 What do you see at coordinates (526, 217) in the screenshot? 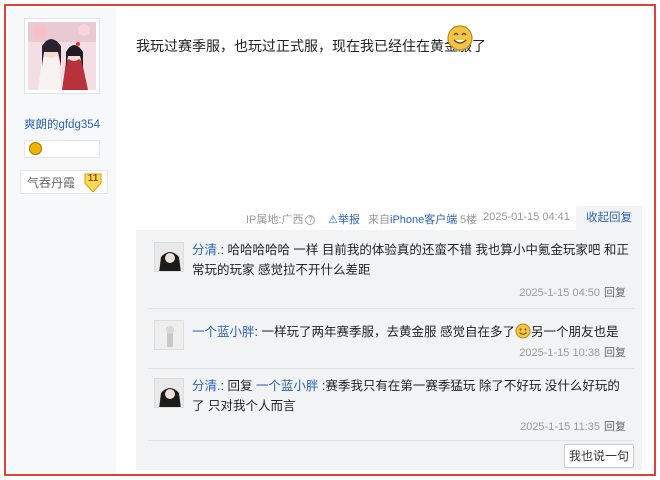
I see `post-time: 2025-01-15 04:41` at bounding box center [526, 217].